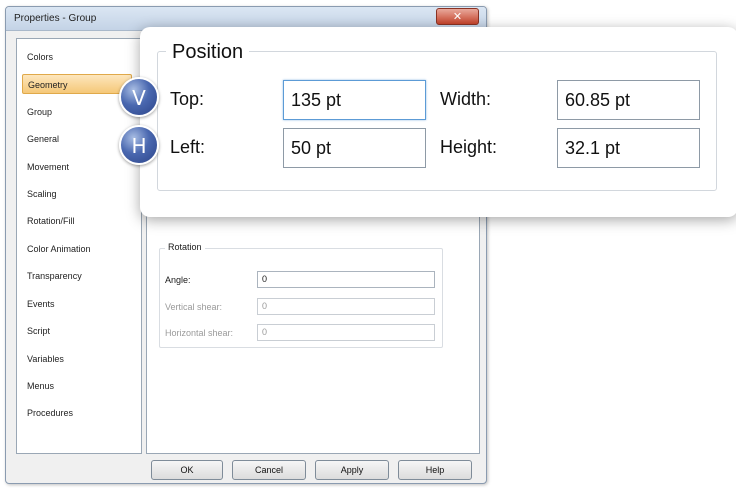 The image size is (736, 488). What do you see at coordinates (77, 276) in the screenshot?
I see `sidebar-item-transparency: Transparency` at bounding box center [77, 276].